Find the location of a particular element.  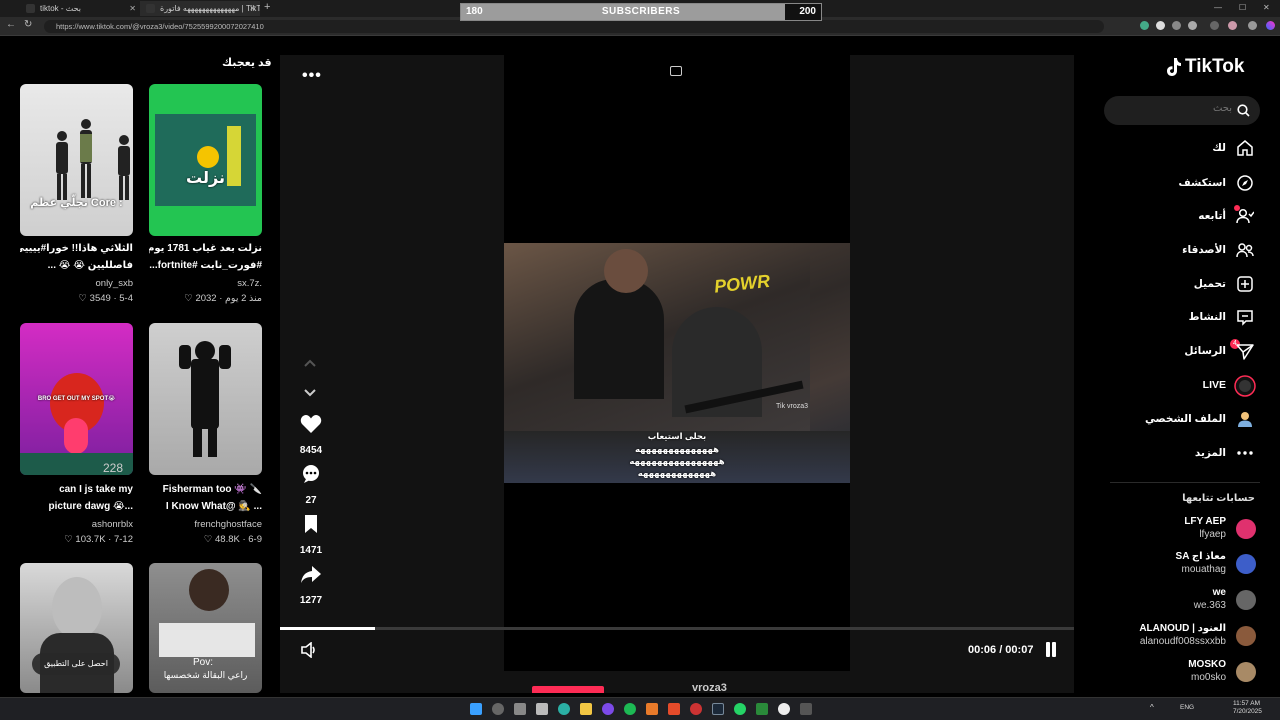

video-thumbnail: احصل على التطبيق is located at coordinates (76, 628).